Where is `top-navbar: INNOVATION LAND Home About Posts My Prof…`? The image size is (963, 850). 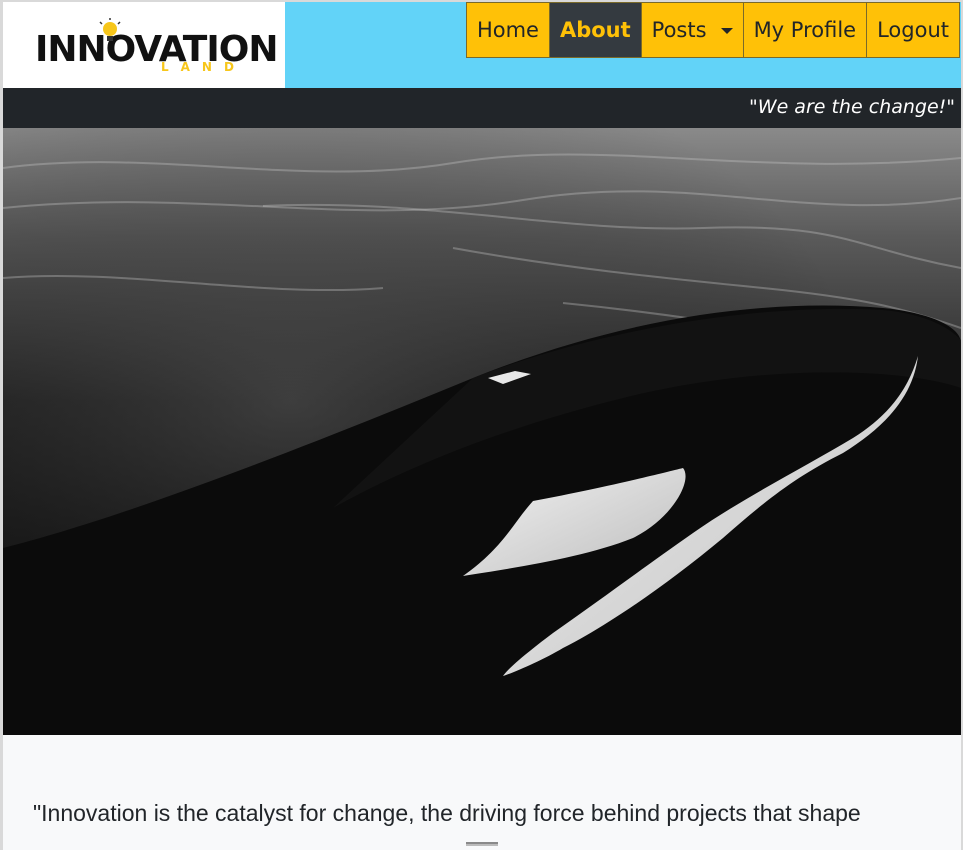 top-navbar: INNOVATION LAND Home About Posts My Prof… is located at coordinates (482, 45).